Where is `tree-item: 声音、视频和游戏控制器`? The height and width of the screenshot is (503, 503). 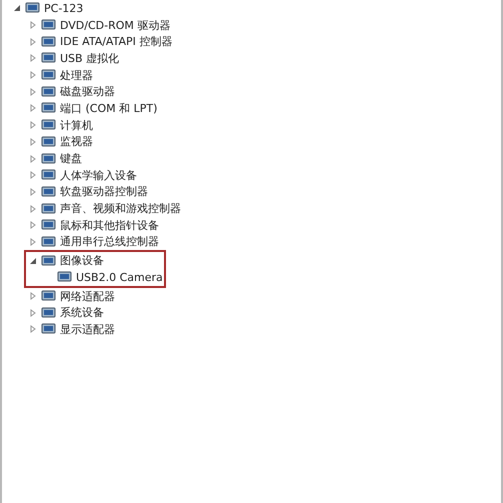
tree-item: 声音、视频和游戏控制器 is located at coordinates (120, 208).